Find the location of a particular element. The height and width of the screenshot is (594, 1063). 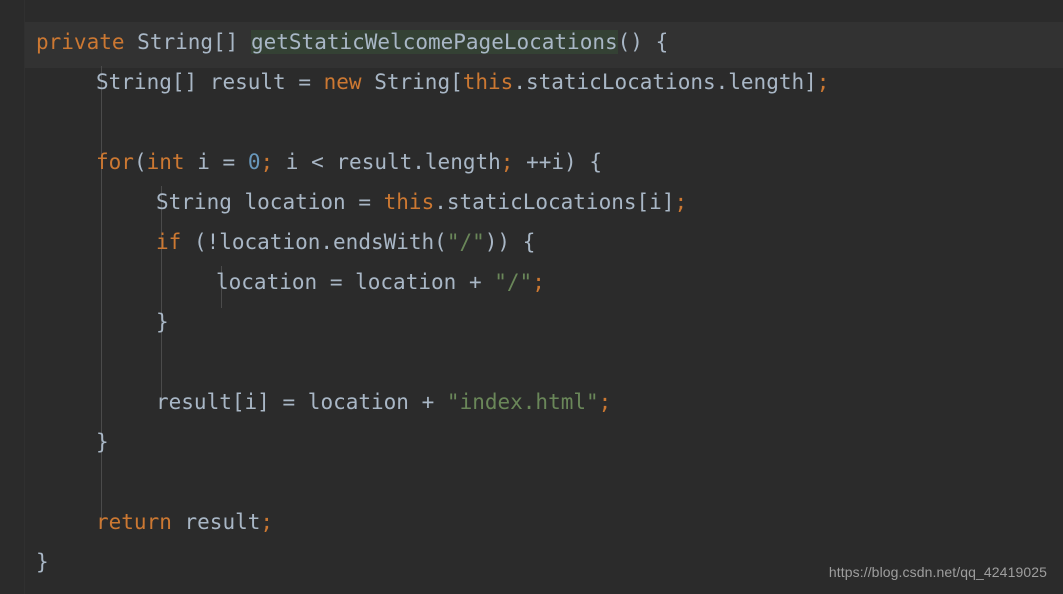

code-token-punc: () is located at coordinates (630, 42).